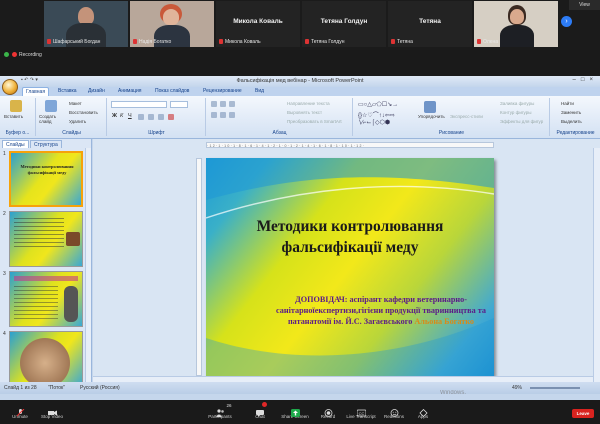 The image size is (600, 424). I want to click on minimize-icon: –, so click(577, 80).